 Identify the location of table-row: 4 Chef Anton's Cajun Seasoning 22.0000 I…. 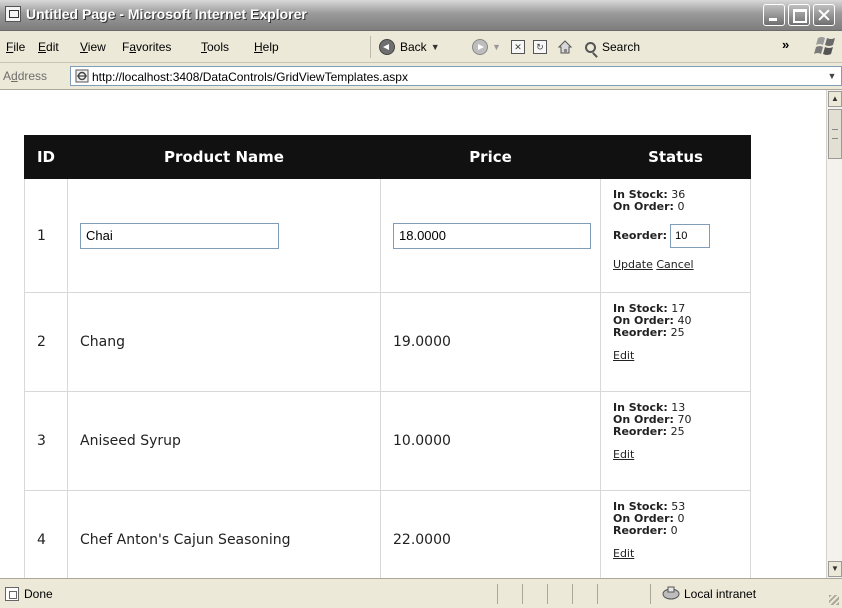
(387, 534).